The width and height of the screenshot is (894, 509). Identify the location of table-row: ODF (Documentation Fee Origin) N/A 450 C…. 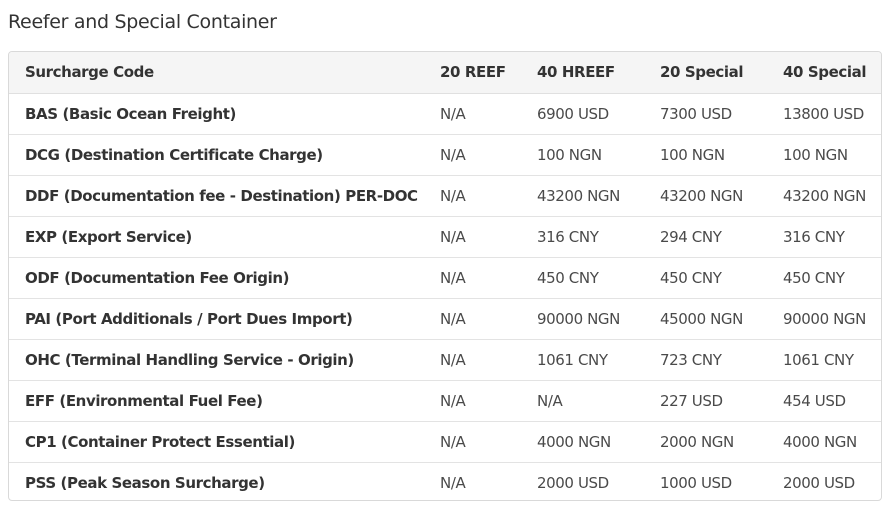
(445, 278).